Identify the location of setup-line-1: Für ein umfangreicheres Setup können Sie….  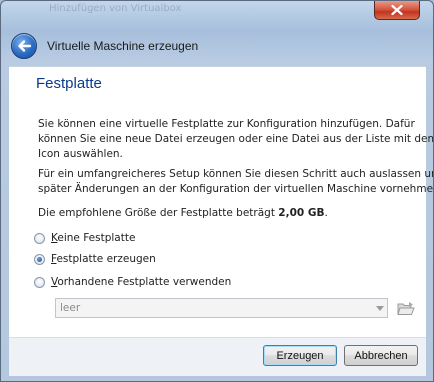
(236, 174).